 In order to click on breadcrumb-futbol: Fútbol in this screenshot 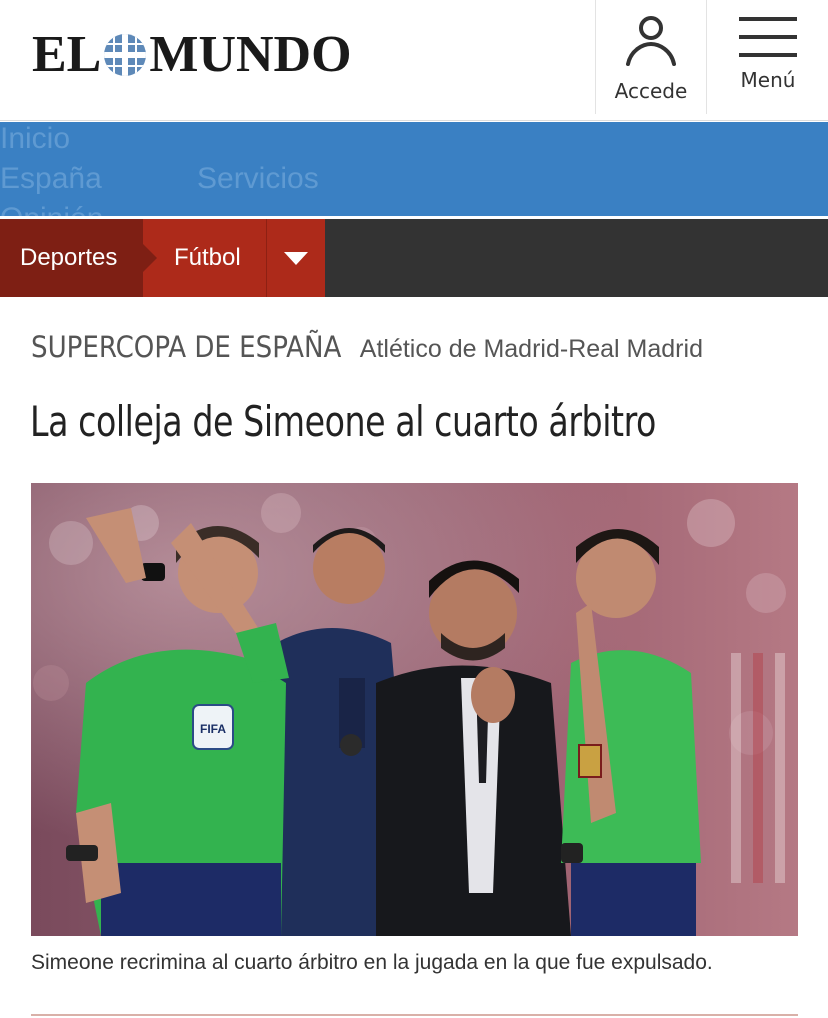, I will do `click(204, 258)`.